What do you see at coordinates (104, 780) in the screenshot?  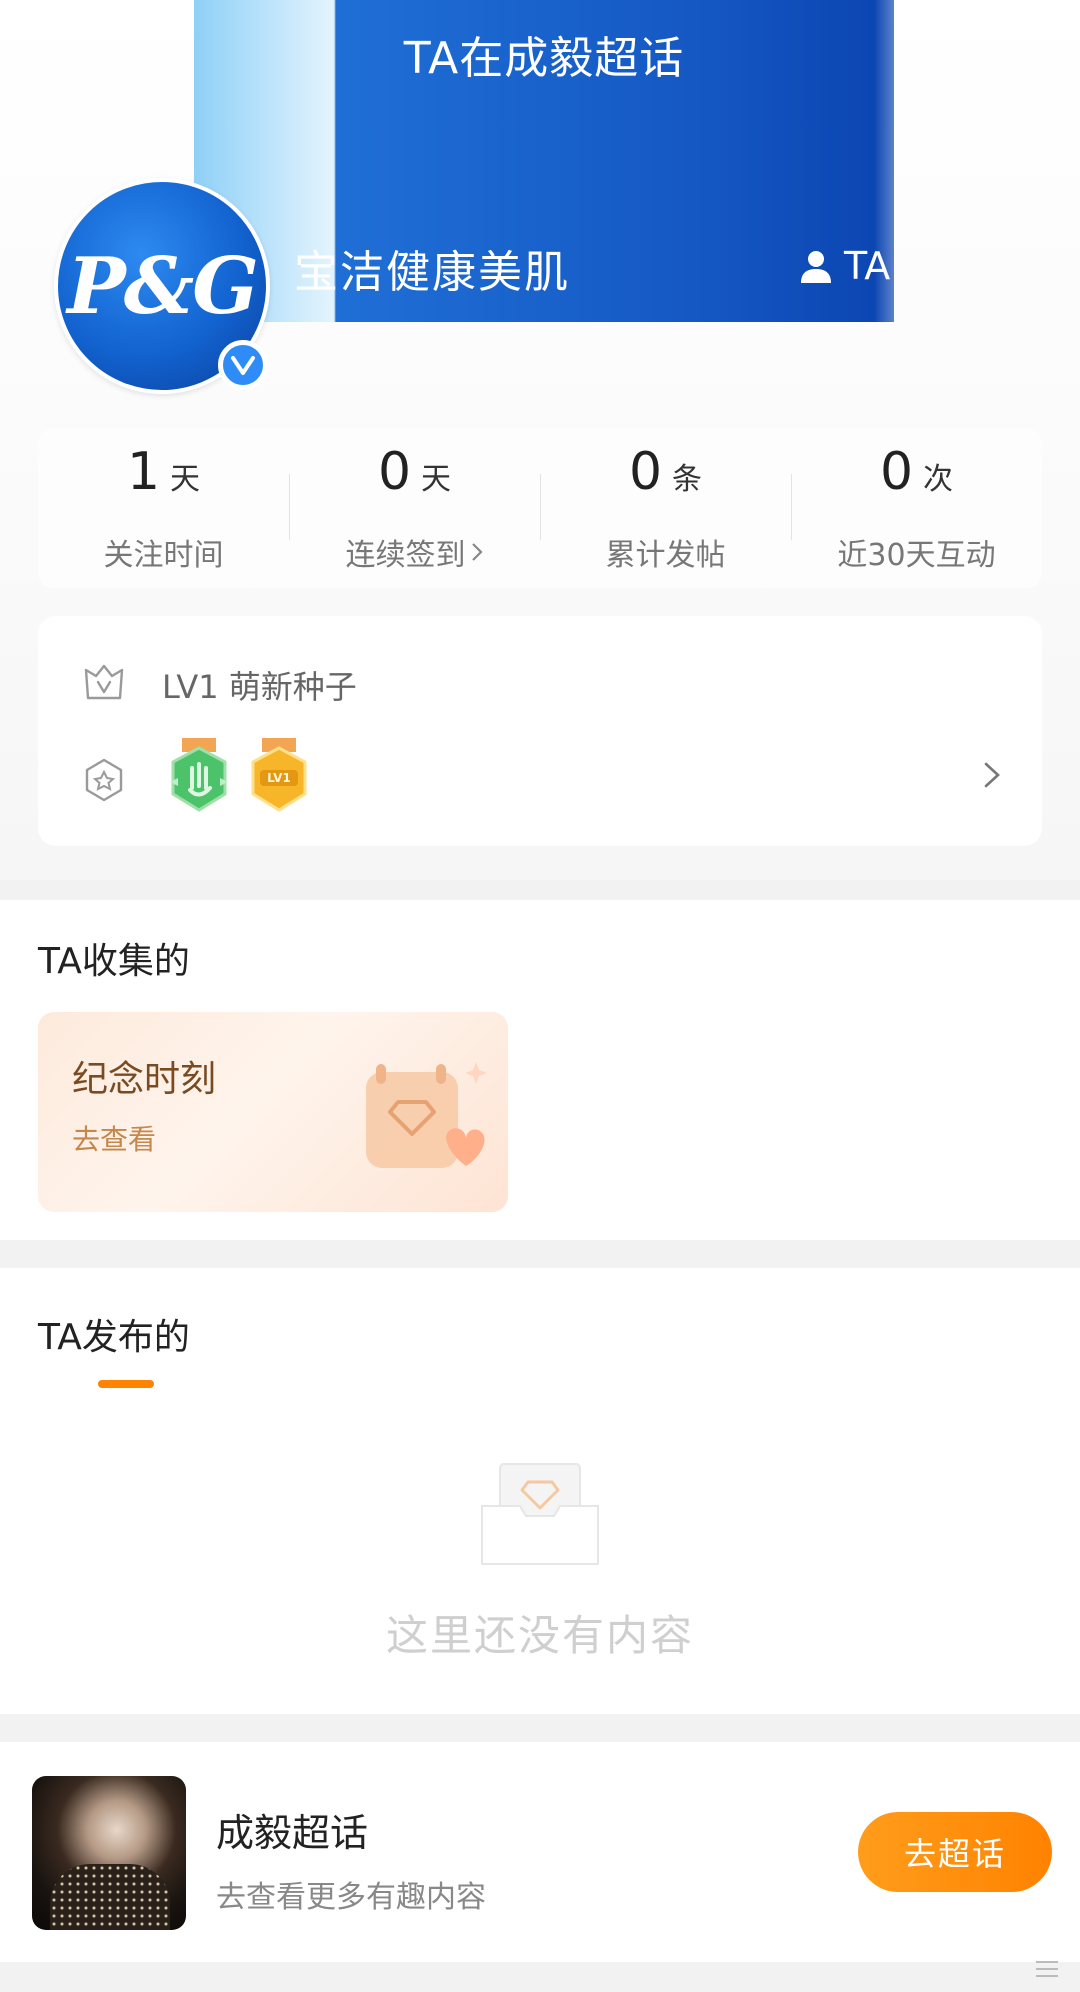 I see `badge-outline-icon` at bounding box center [104, 780].